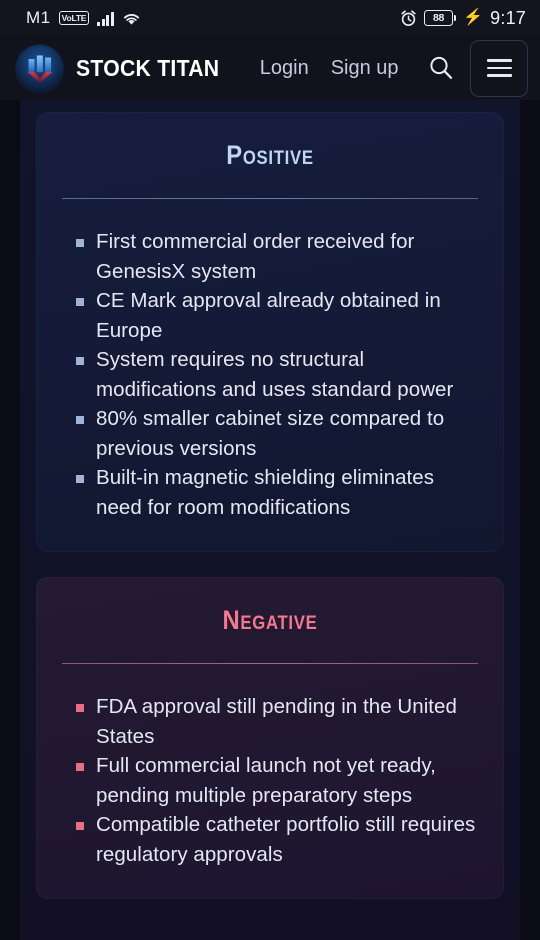 The height and width of the screenshot is (940, 540). What do you see at coordinates (270, 155) in the screenshot?
I see `positive-card-title: Positive` at bounding box center [270, 155].